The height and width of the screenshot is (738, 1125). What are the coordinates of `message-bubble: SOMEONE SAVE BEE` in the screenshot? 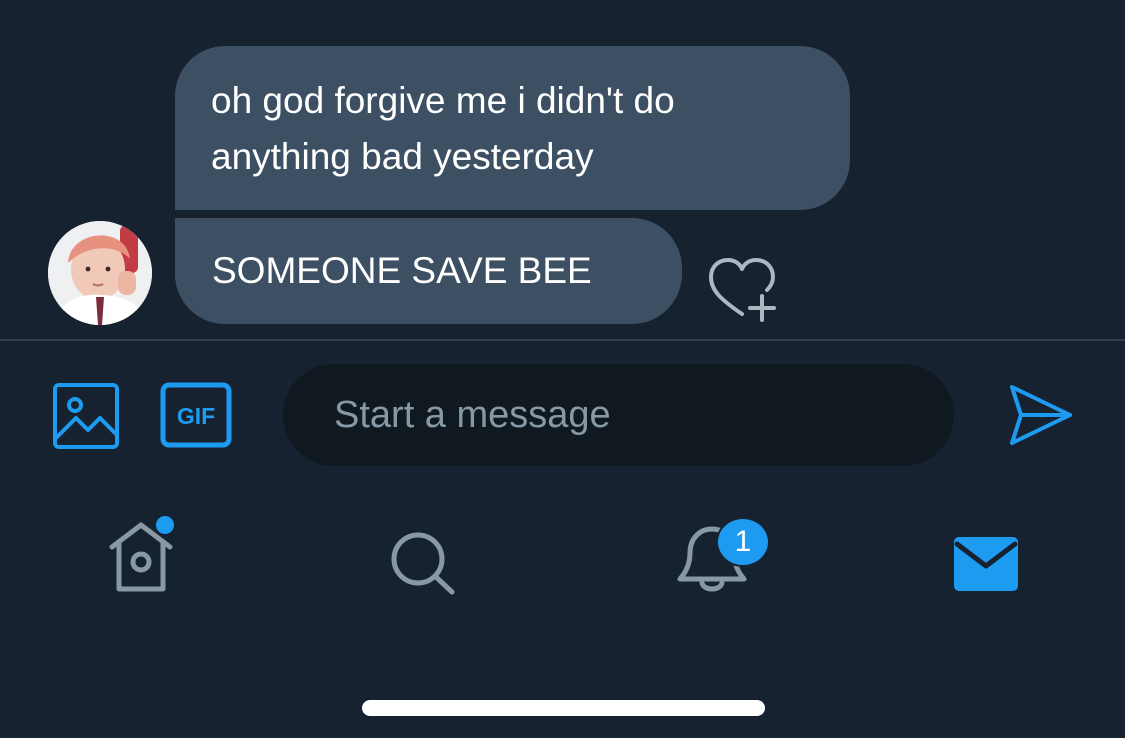 It's located at (428, 271).